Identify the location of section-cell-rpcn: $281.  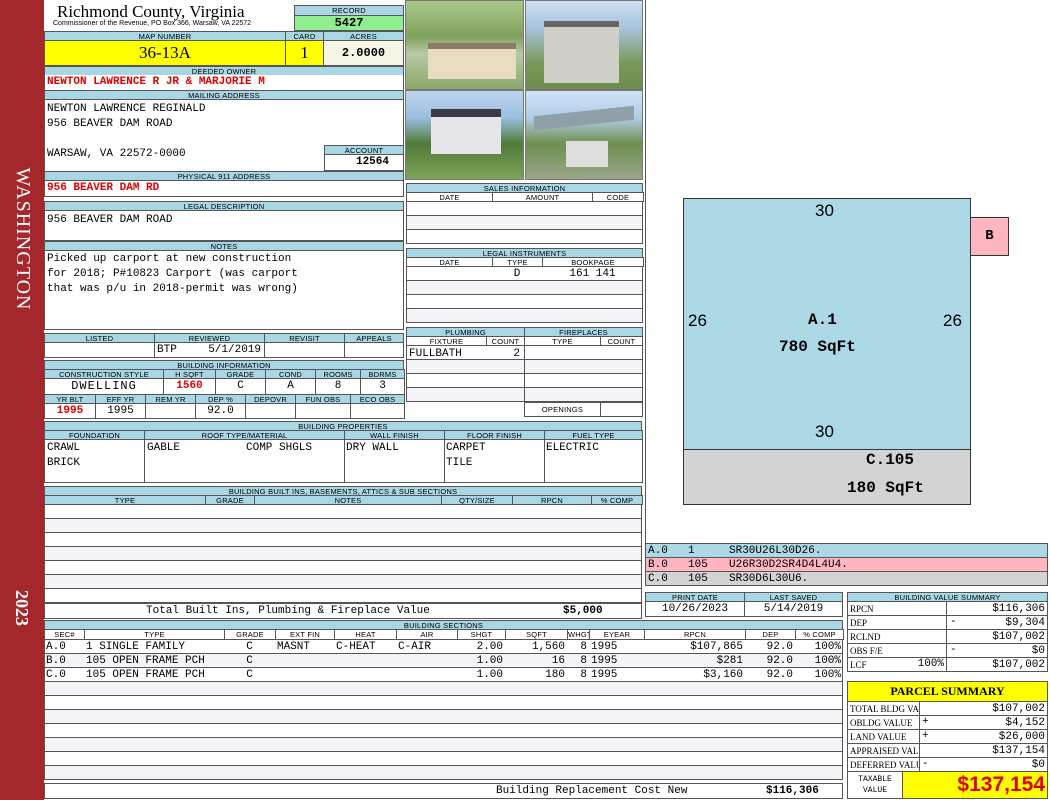
(729, 661).